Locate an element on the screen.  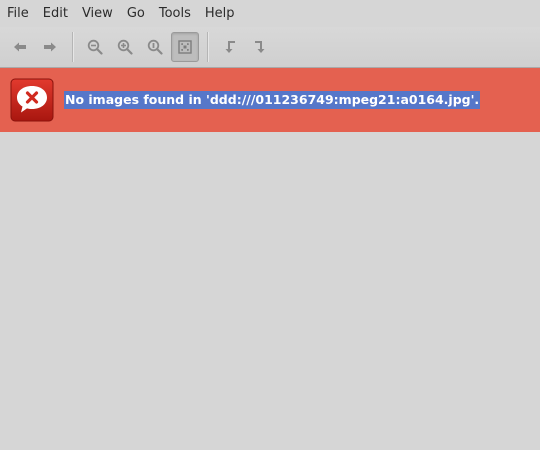
menu-help: Help is located at coordinates (220, 13).